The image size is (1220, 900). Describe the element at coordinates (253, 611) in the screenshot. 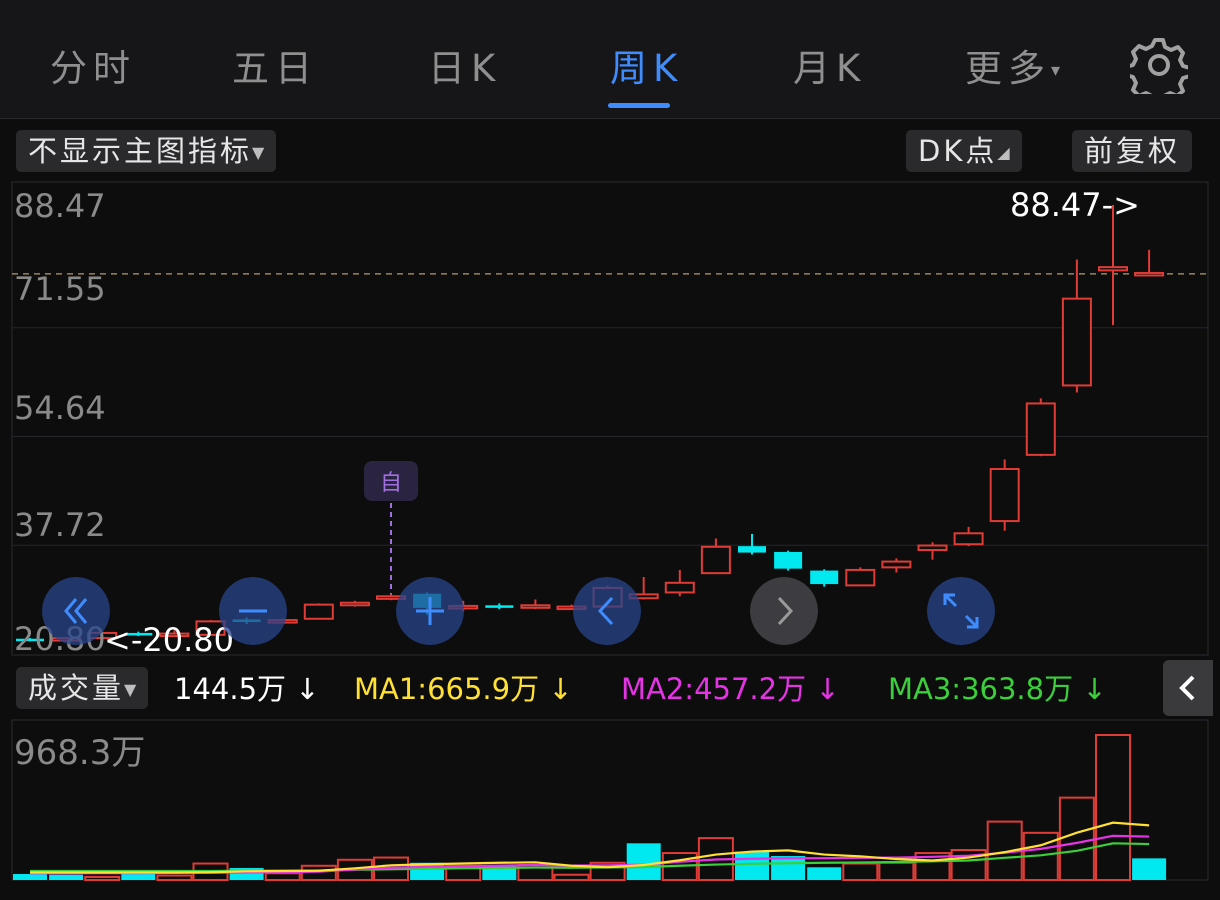

I see `minus-icon` at that location.